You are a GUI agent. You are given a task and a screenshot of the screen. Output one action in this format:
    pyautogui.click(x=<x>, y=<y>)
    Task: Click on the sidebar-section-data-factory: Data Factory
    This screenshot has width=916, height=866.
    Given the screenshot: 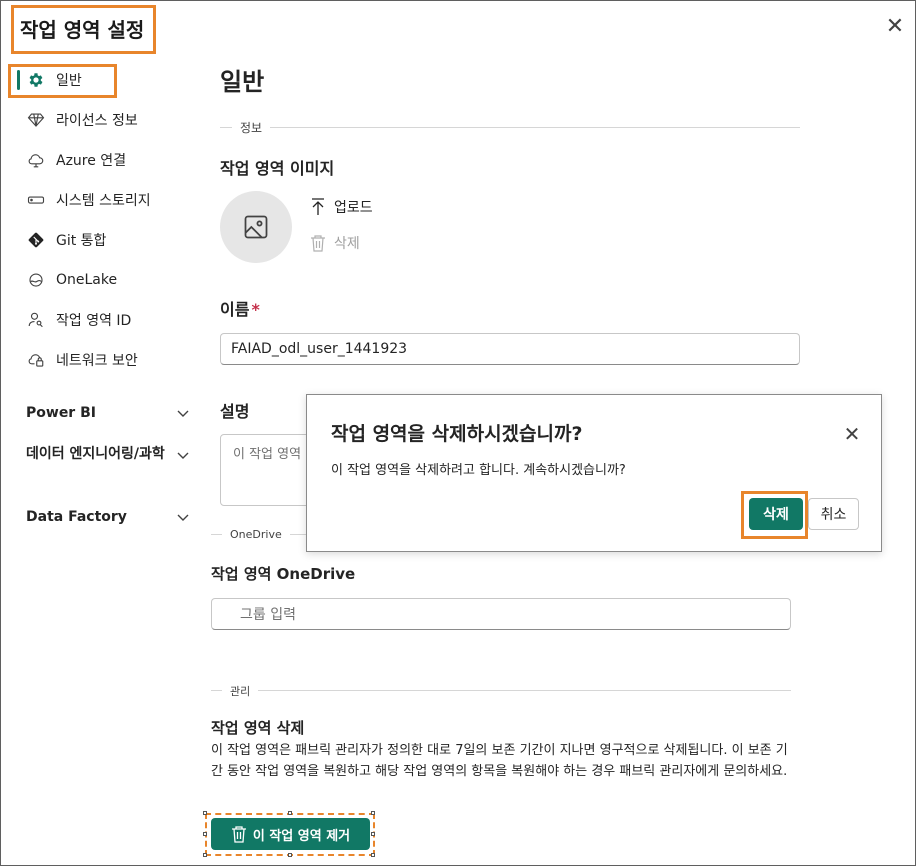 What is the action you would take?
    pyautogui.click(x=101, y=517)
    